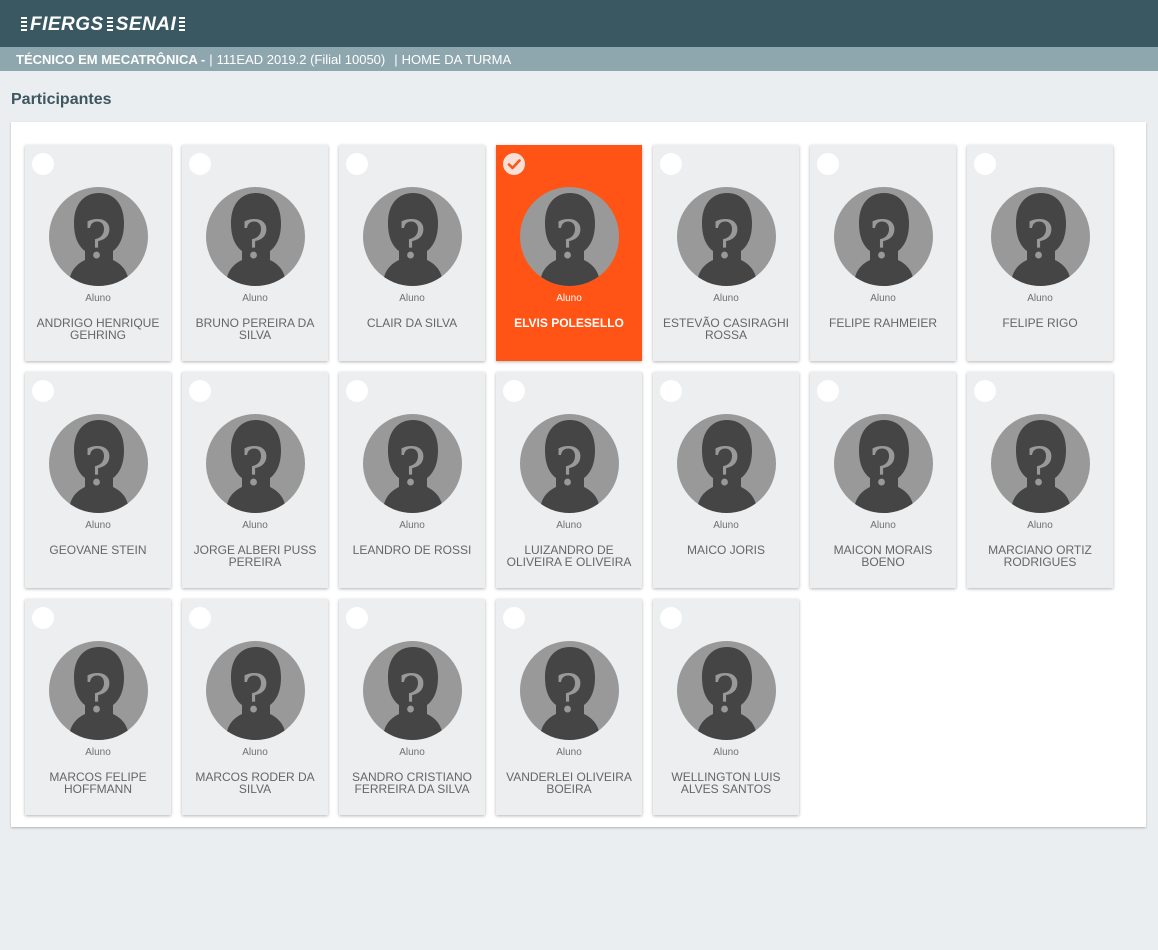 The height and width of the screenshot is (950, 1158). What do you see at coordinates (726, 329) in the screenshot?
I see `participant-name: ESTEVÃO CASIRAGHI ROSSA` at bounding box center [726, 329].